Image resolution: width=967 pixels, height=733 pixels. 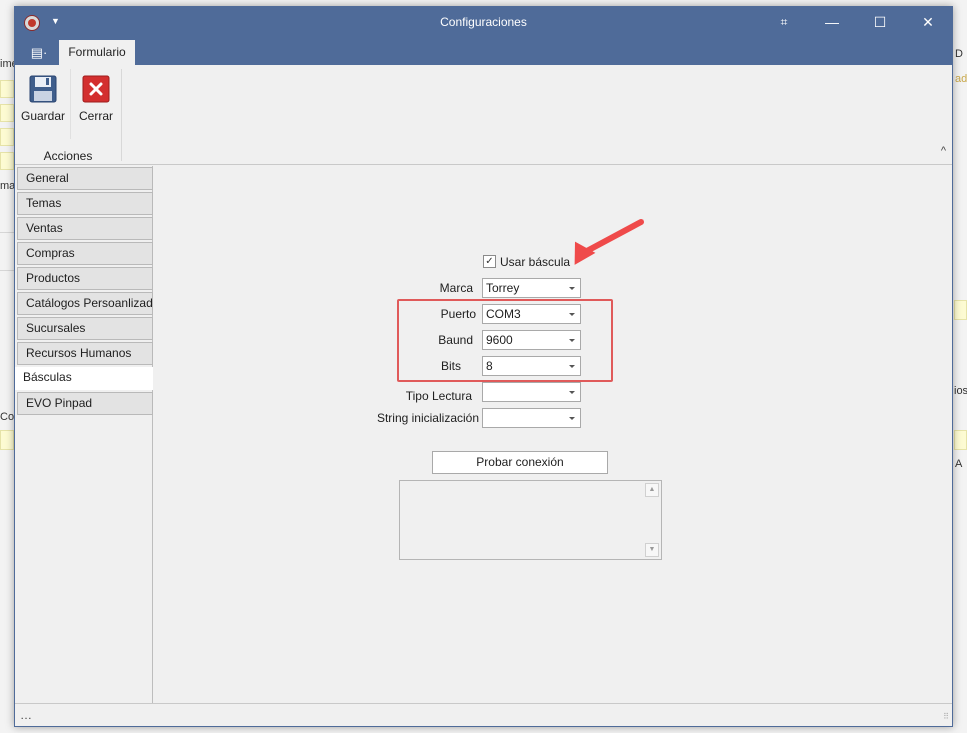 I want to click on close-button: Cerrar, so click(x=96, y=101).